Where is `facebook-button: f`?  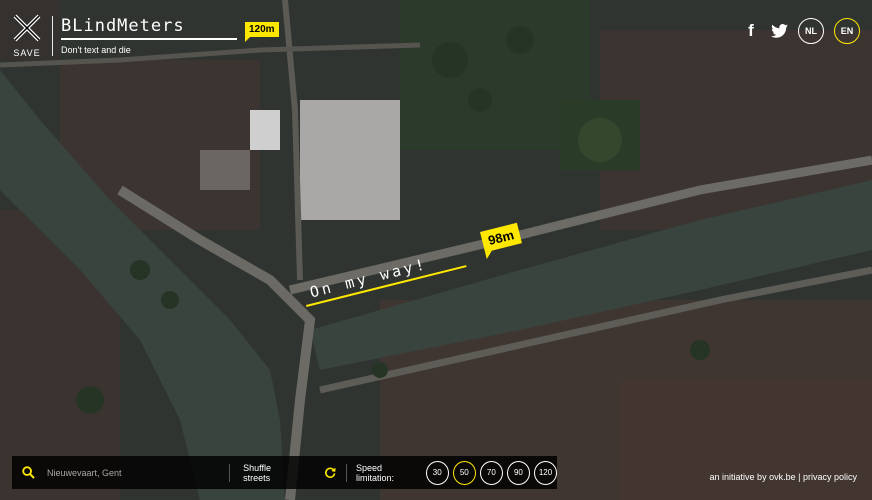 facebook-button: f is located at coordinates (751, 30).